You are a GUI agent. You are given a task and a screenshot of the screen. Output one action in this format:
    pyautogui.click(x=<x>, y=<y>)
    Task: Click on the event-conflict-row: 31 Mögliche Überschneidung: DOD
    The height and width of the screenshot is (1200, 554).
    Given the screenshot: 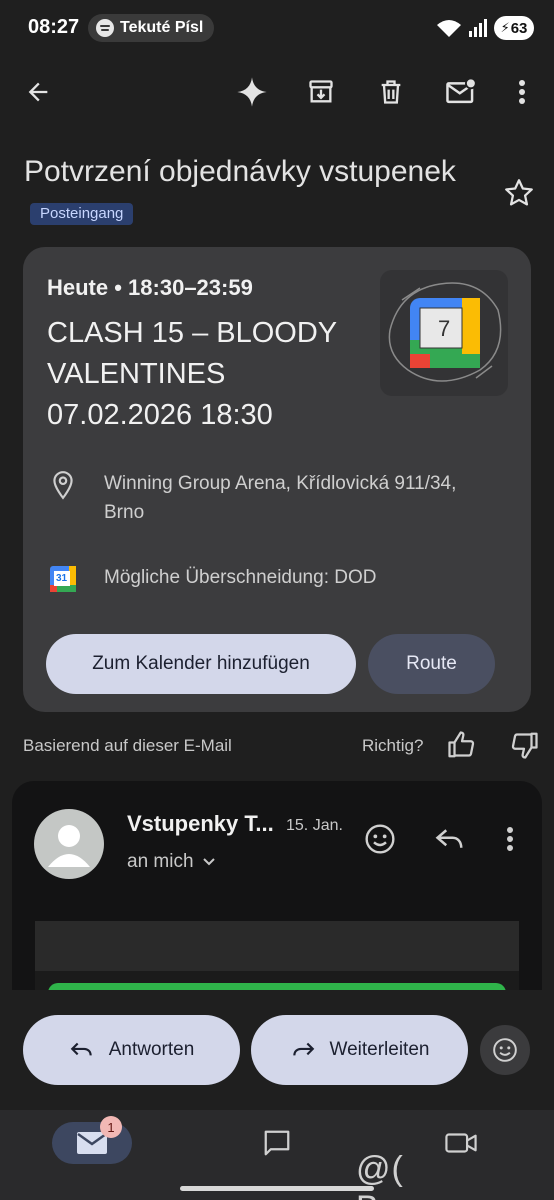 What is the action you would take?
    pyautogui.click(x=270, y=579)
    